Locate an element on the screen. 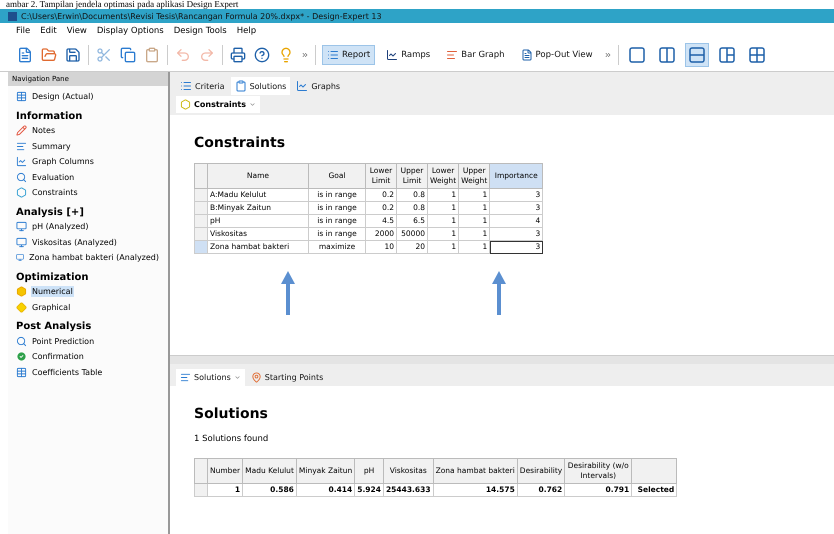 This screenshot has width=834, height=534. result-count: 1 Solutions found is located at coordinates (231, 439).